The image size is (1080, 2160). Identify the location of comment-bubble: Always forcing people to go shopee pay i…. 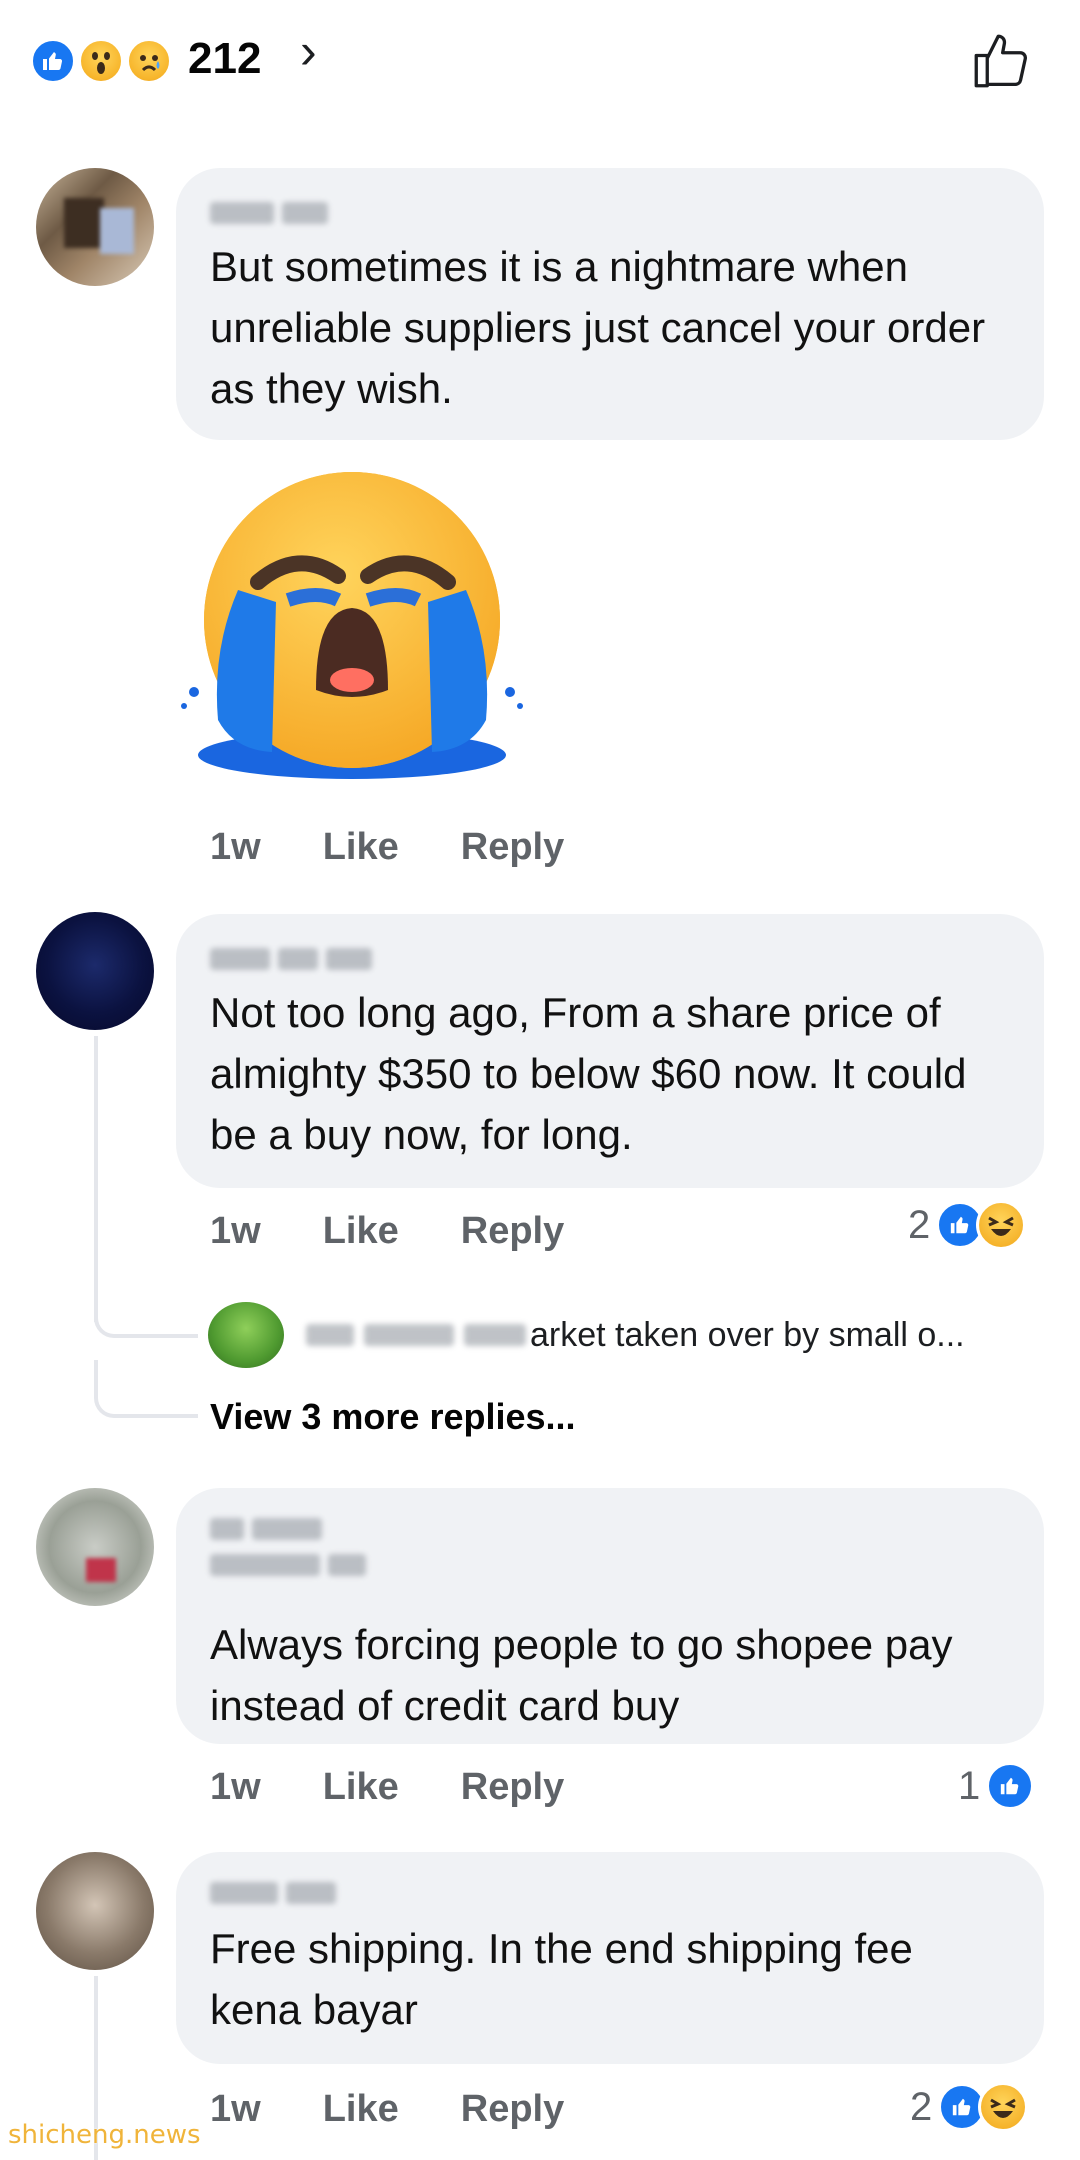
(610, 1616).